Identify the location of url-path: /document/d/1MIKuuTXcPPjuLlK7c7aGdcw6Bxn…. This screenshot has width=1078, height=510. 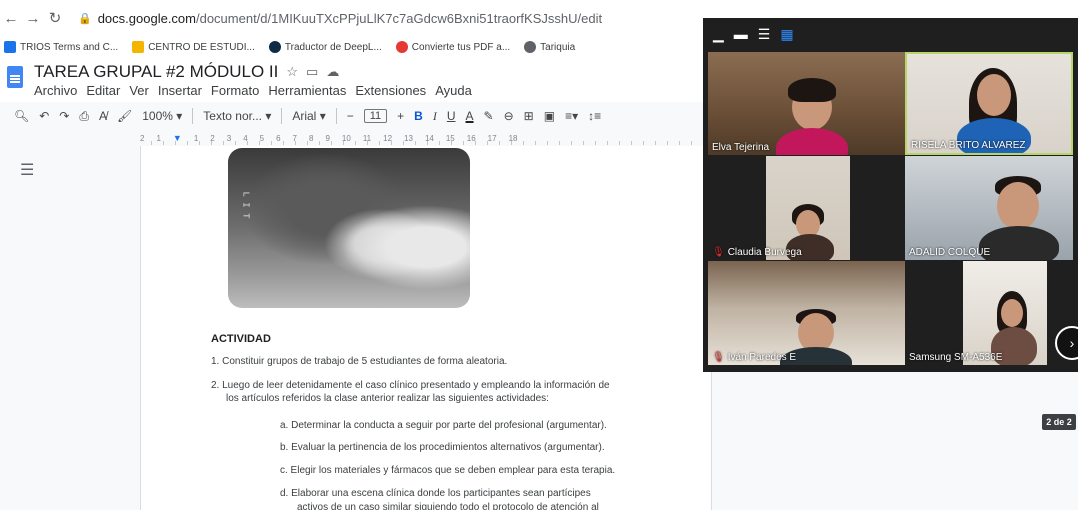
(399, 18).